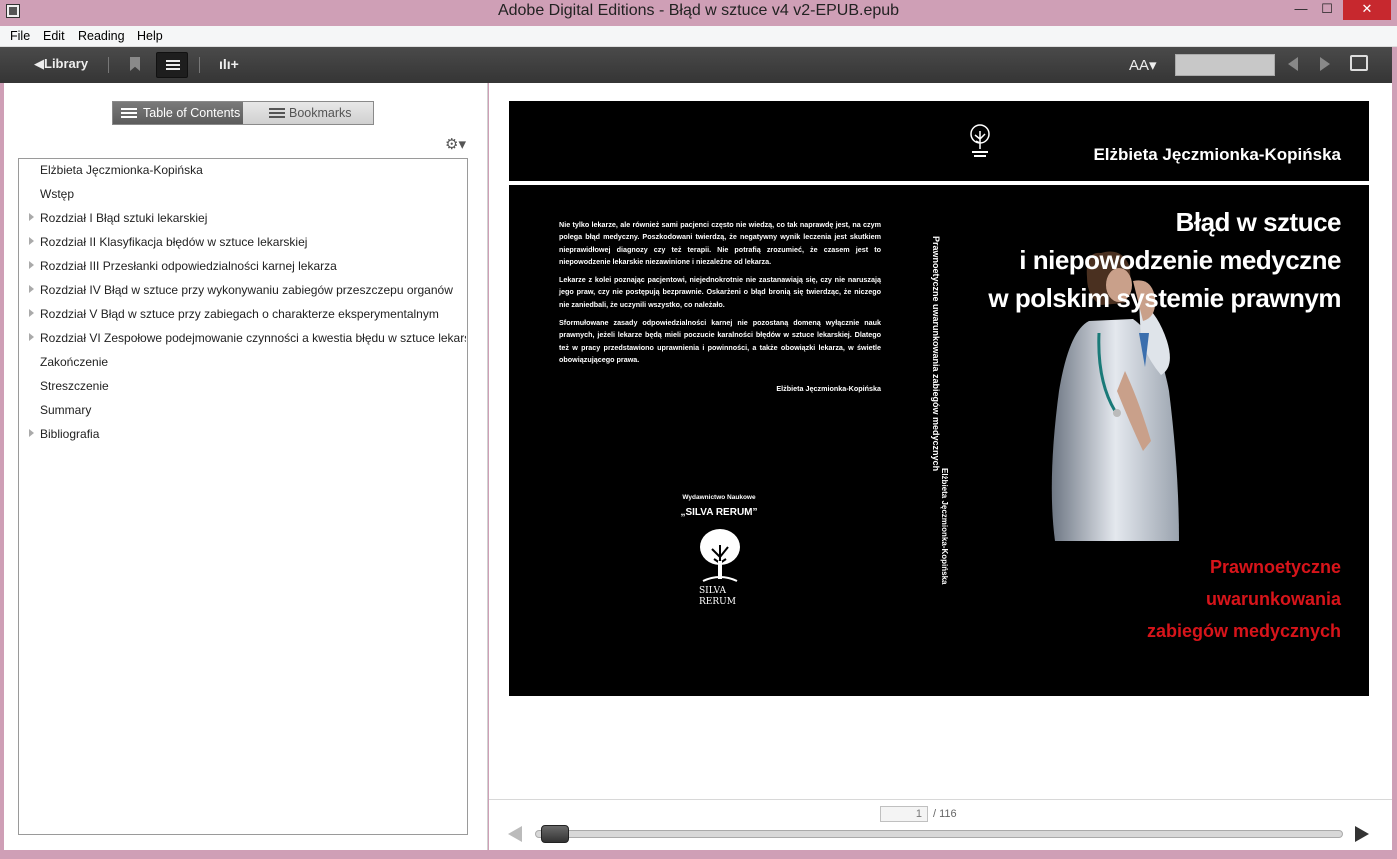 This screenshot has width=1397, height=859. I want to click on toc-item-label: Zakończenie, so click(74, 362).